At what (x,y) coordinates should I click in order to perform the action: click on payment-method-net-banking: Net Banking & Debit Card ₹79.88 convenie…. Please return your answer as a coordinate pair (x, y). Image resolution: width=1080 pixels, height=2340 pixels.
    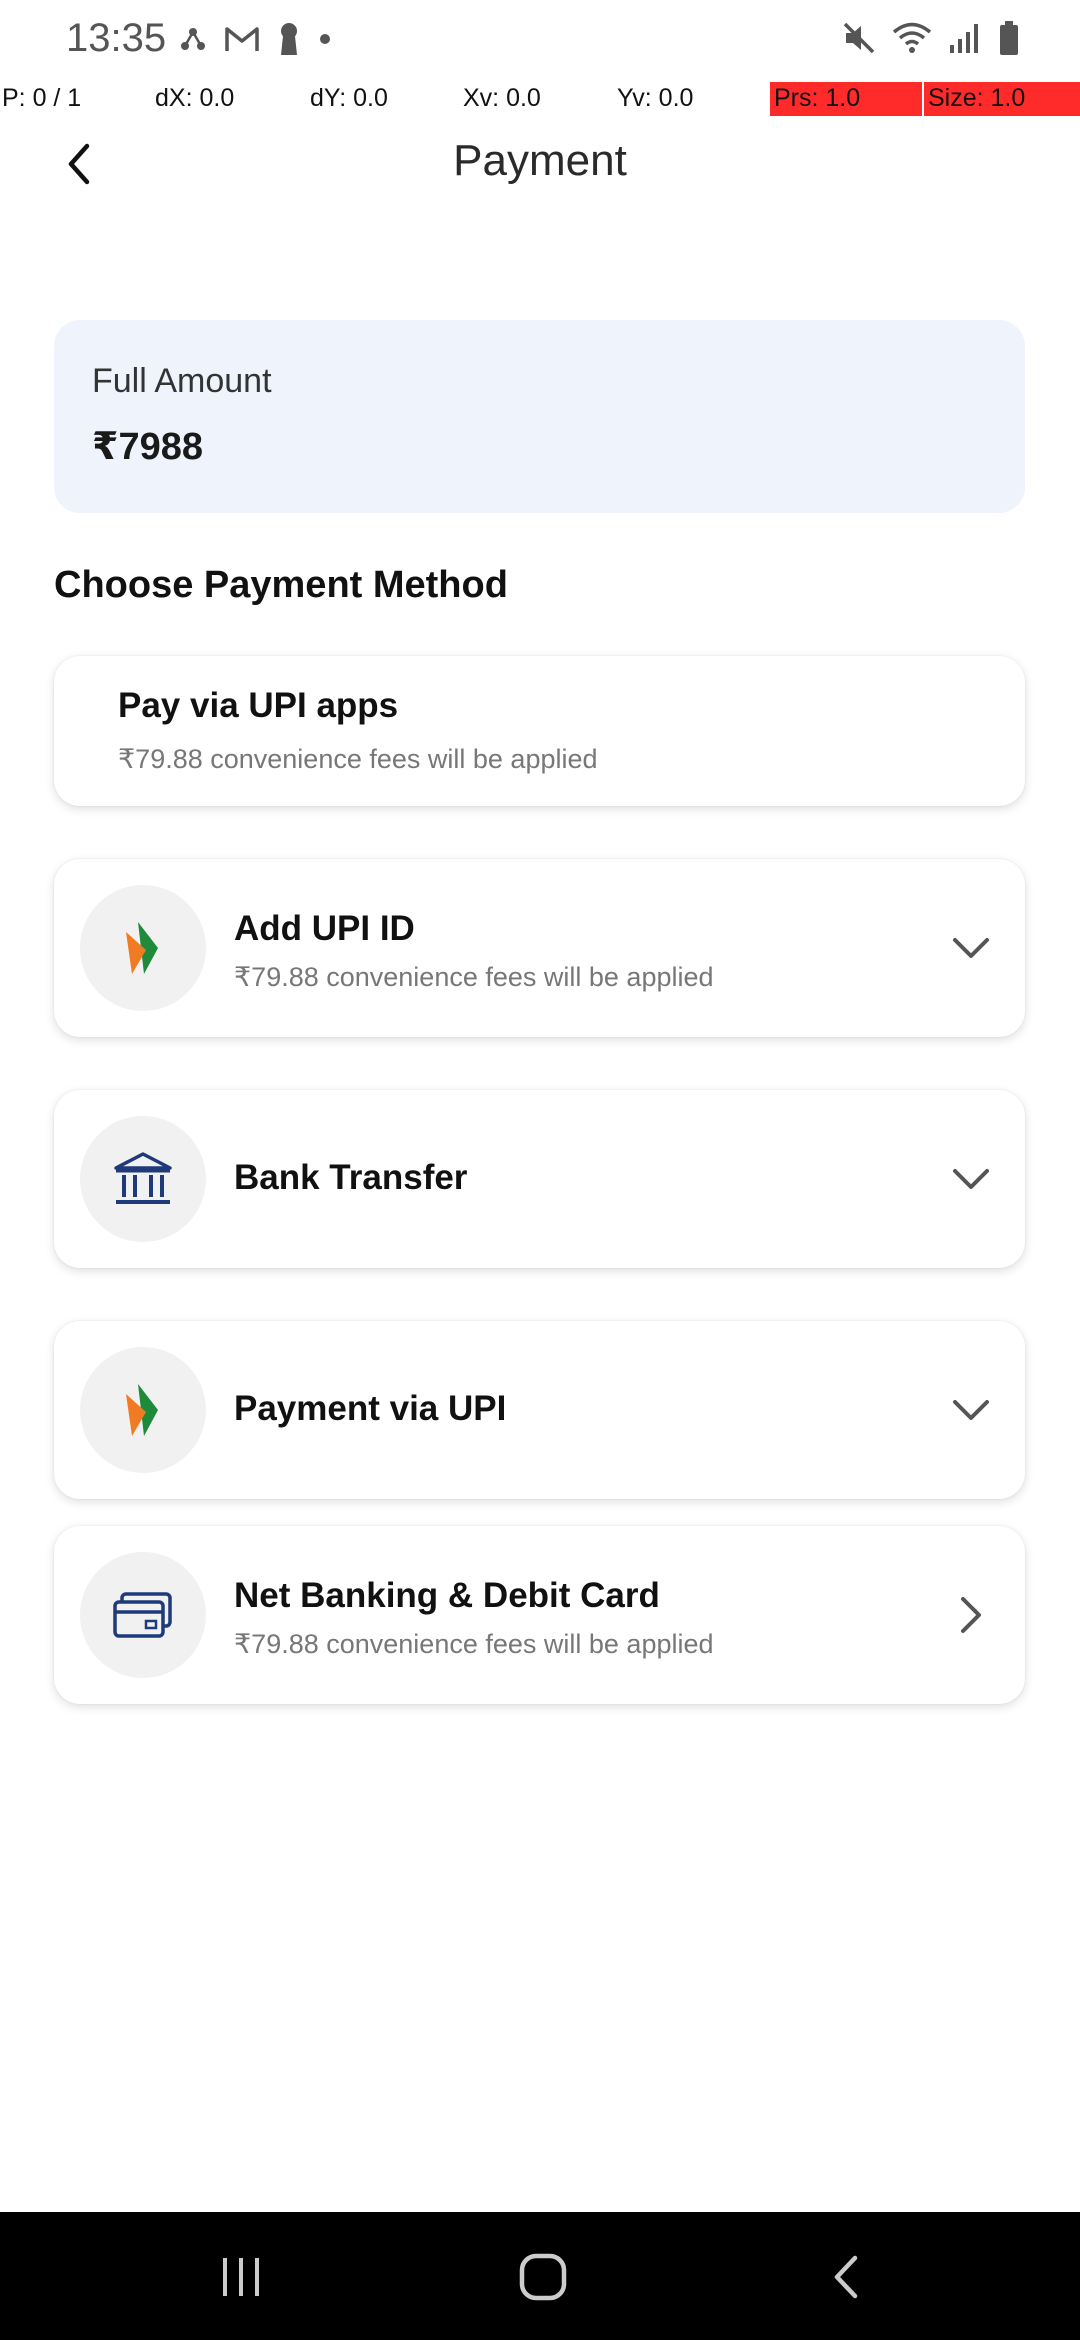
    Looking at the image, I should click on (539, 1615).